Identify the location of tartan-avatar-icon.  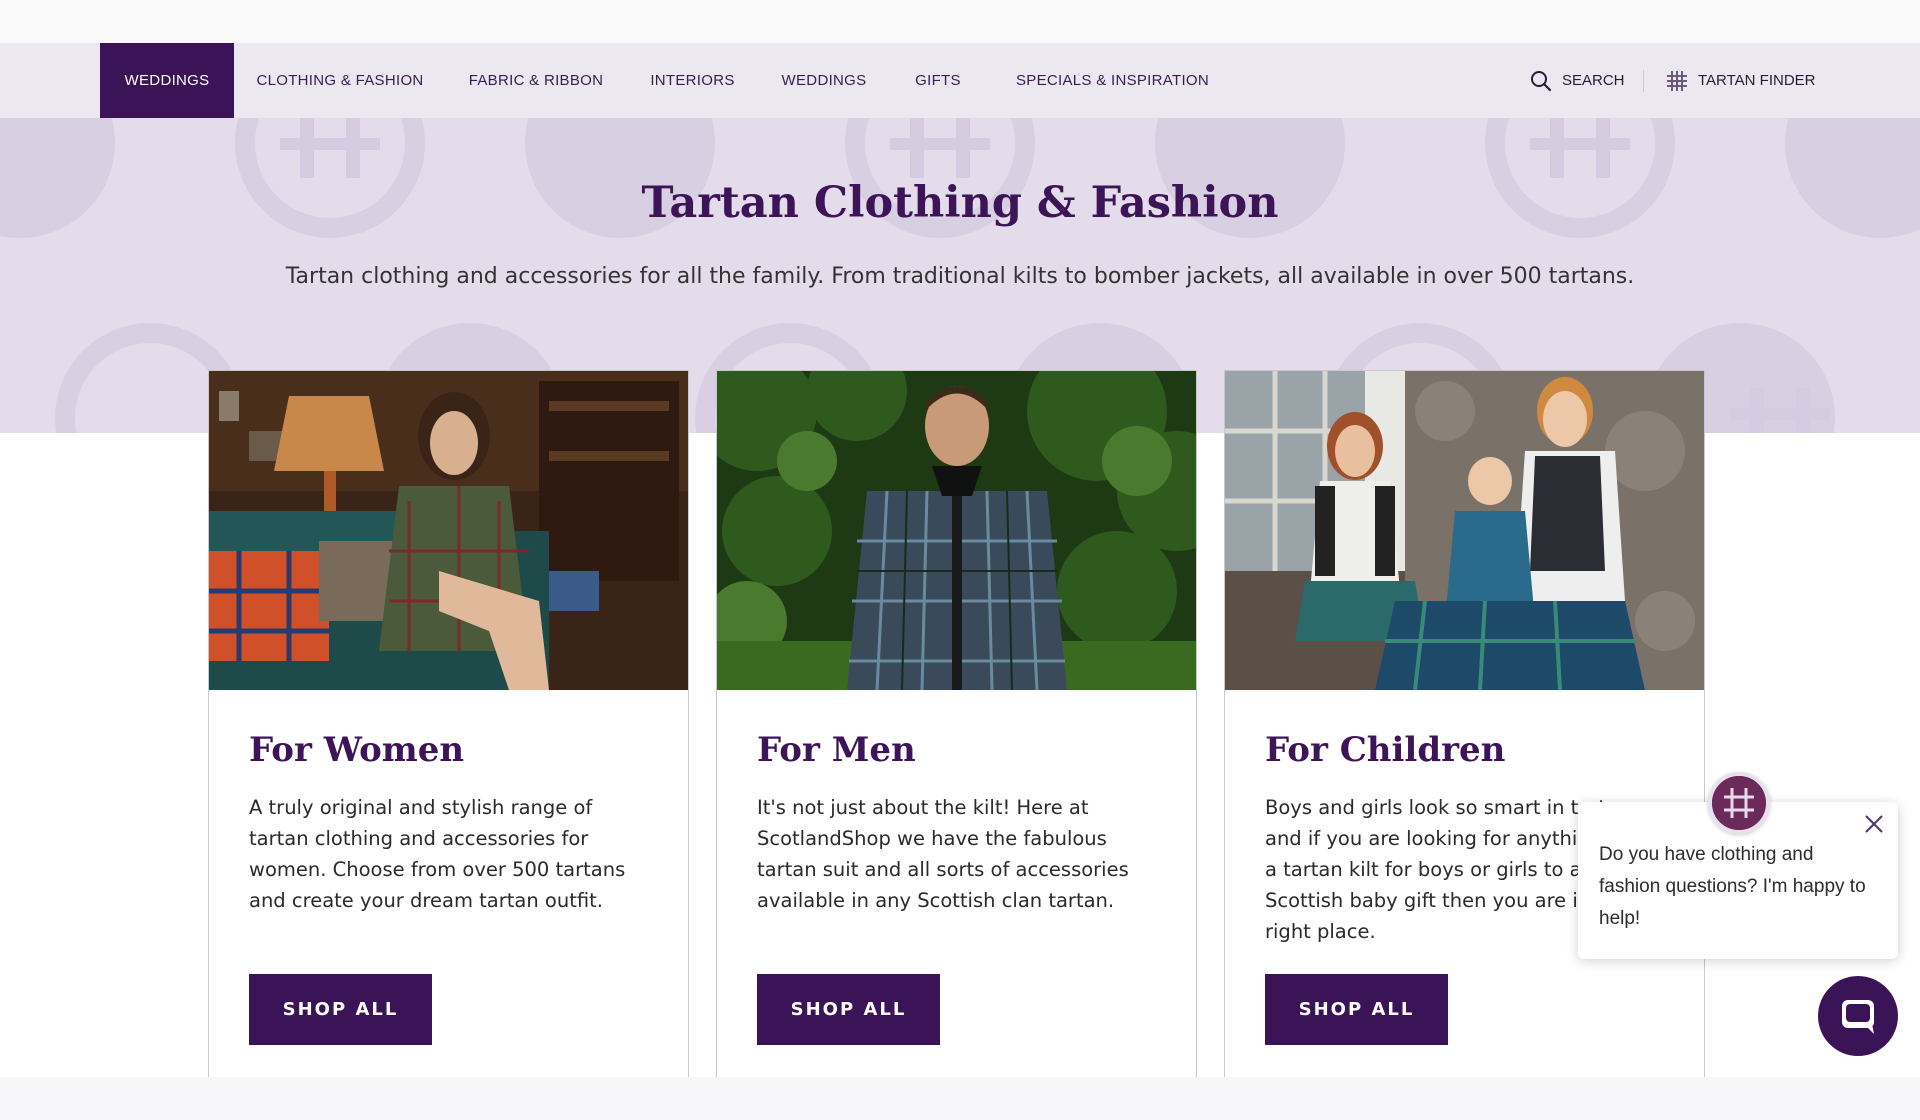
(1739, 803).